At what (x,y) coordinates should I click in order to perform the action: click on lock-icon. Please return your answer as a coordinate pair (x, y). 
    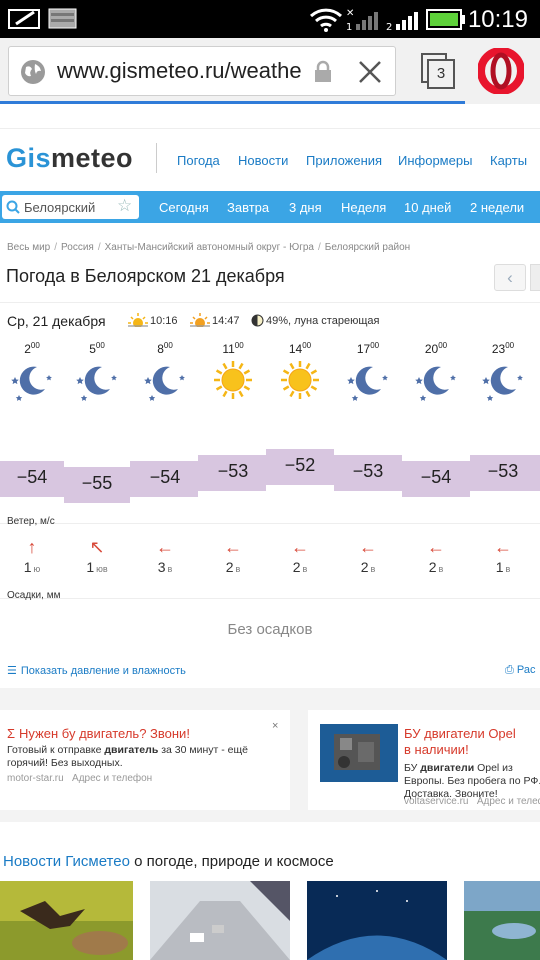
    Looking at the image, I should click on (323, 71).